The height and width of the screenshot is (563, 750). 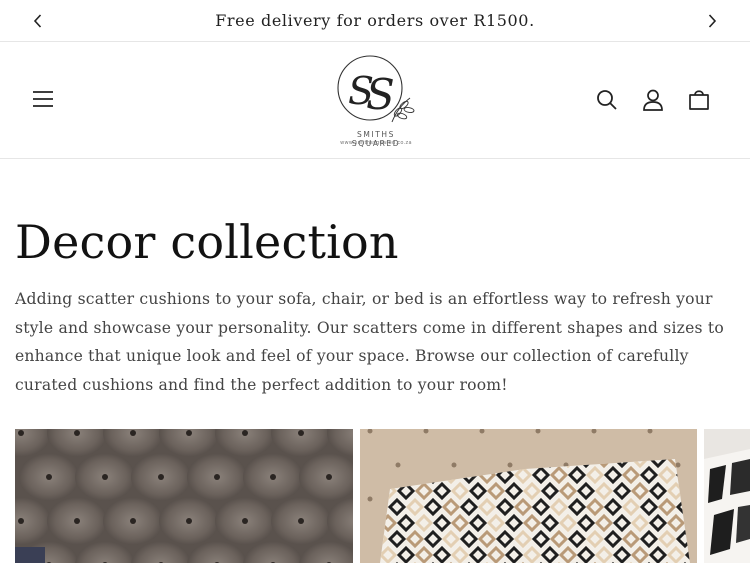 I want to click on chevron-right-icon, so click(x=712, y=21).